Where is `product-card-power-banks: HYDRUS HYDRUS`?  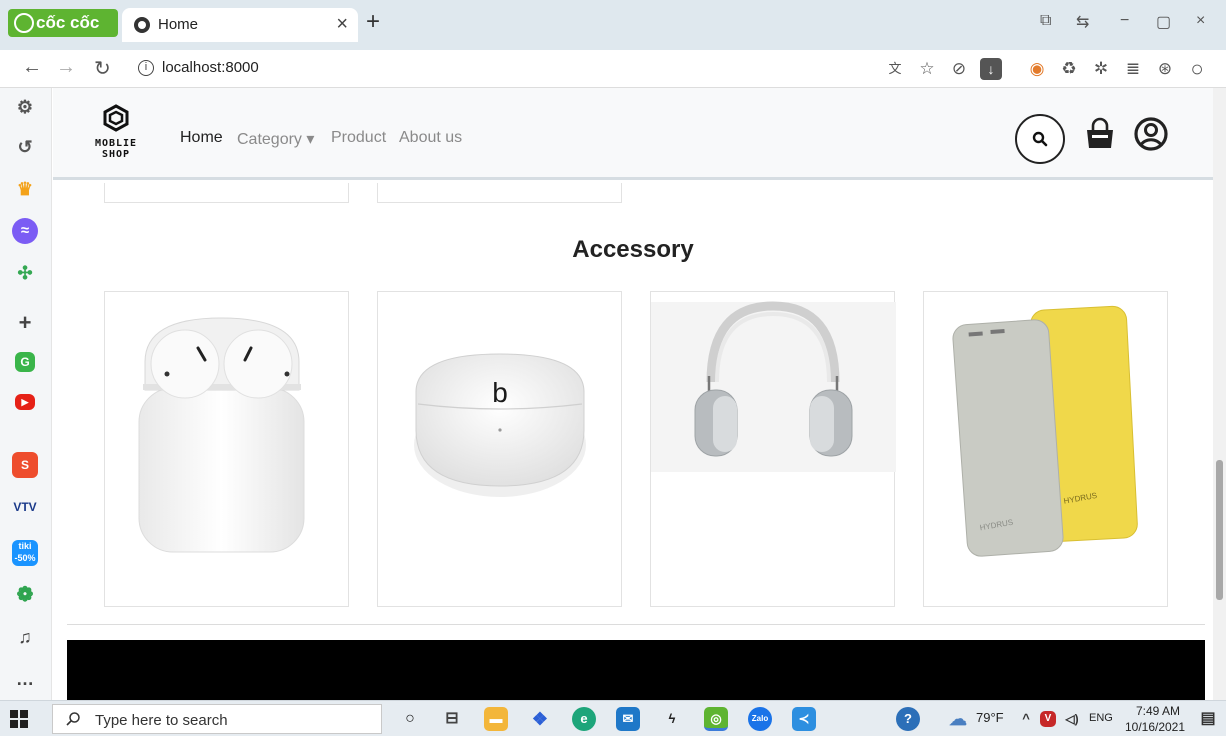
product-card-power-banks: HYDRUS HYDRUS is located at coordinates (1045, 449).